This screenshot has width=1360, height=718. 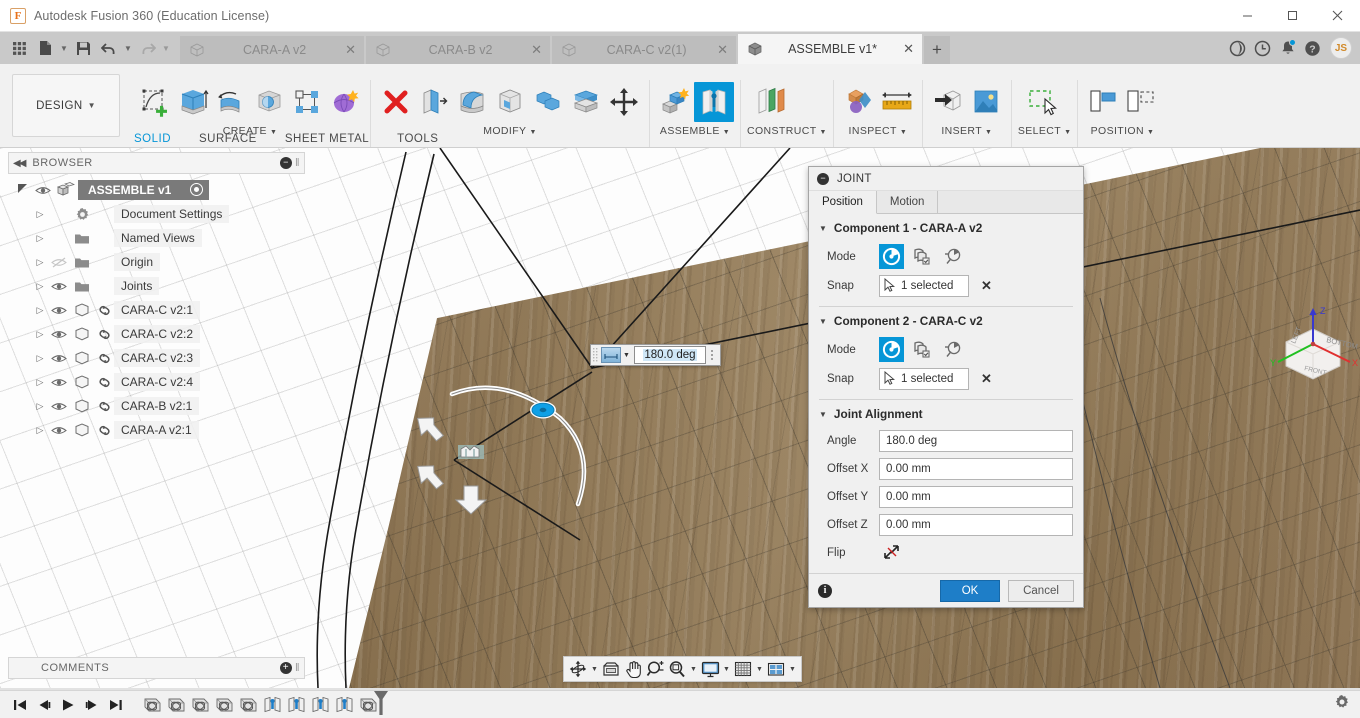 What do you see at coordinates (937, 50) in the screenshot?
I see `new-tab-button: +` at bounding box center [937, 50].